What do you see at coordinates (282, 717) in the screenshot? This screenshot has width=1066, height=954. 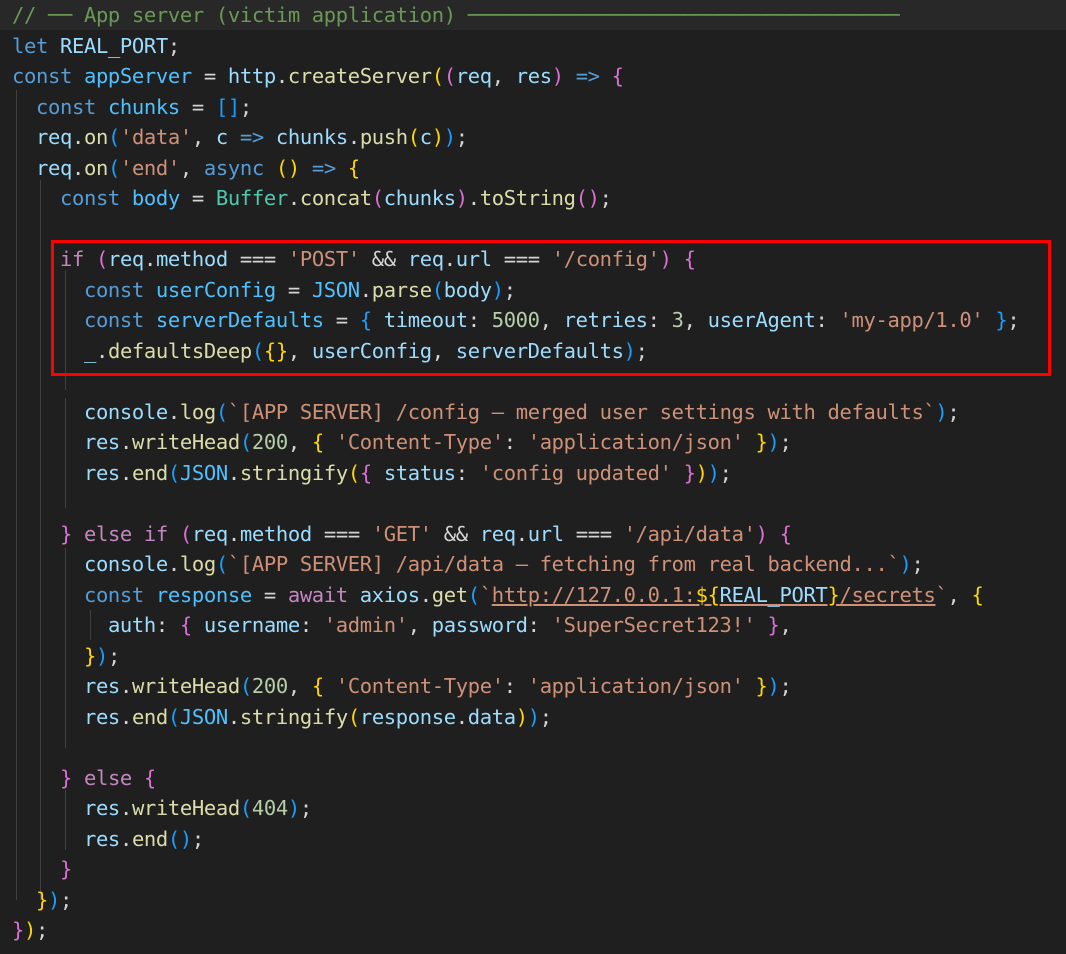 I see `code-line: res.end(JSON.stringify(response.data));` at bounding box center [282, 717].